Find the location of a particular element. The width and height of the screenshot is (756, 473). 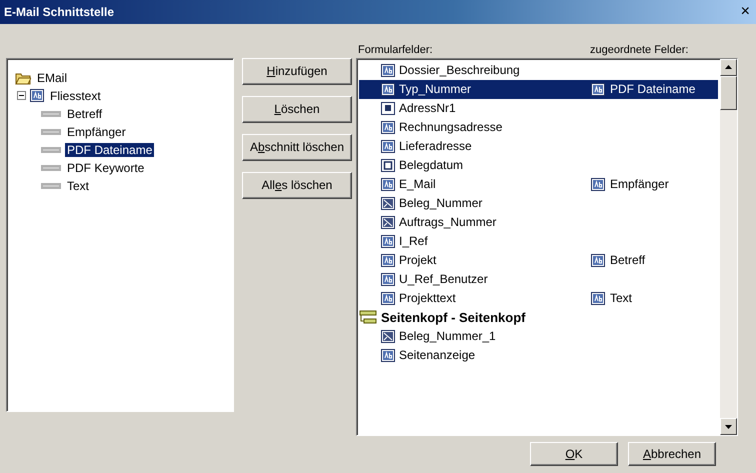

list-row: Auftrags_Nummer is located at coordinates (538, 222).